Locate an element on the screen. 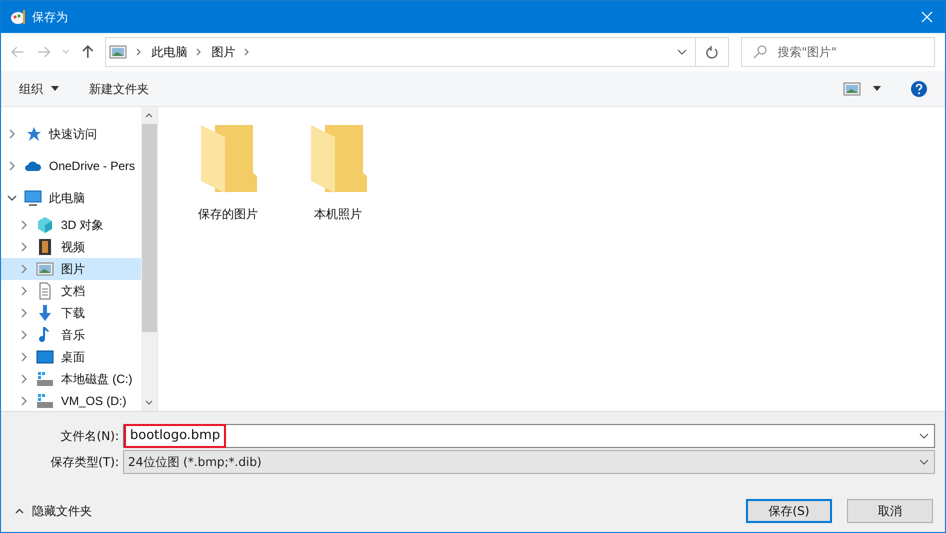 Image resolution: width=946 pixels, height=533 pixels. up-arrow-icon is located at coordinates (88, 52).